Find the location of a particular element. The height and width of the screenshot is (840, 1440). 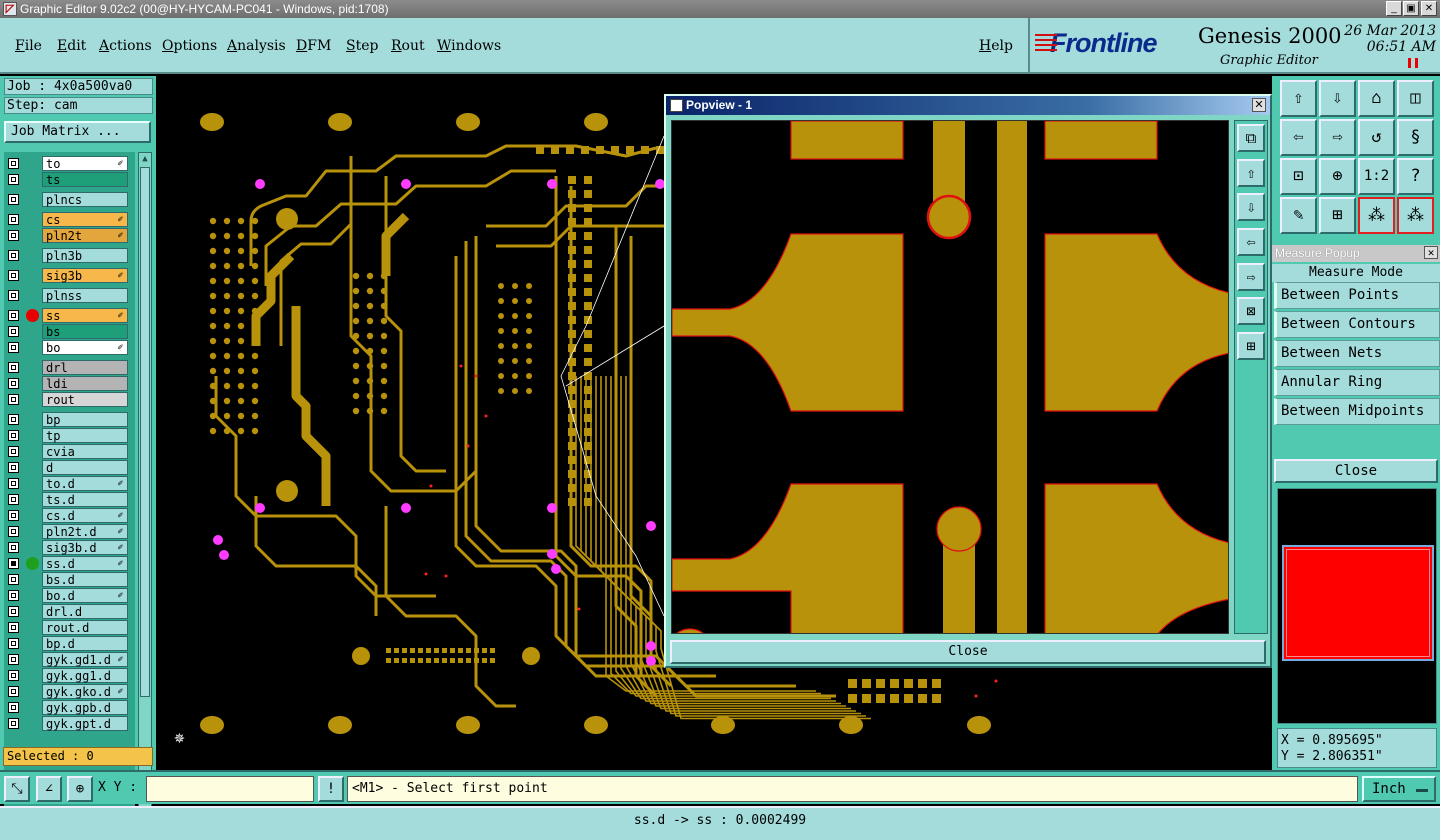

layer-name: to.d ✐ is located at coordinates (85, 483).